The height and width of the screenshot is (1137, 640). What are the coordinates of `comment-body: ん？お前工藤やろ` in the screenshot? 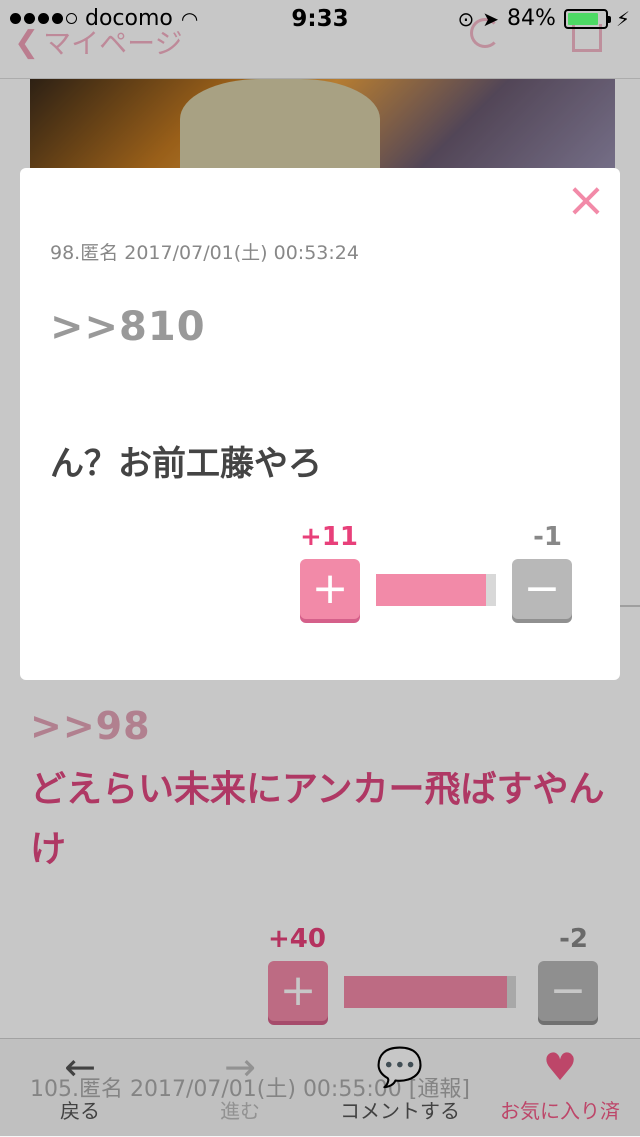 It's located at (186, 464).